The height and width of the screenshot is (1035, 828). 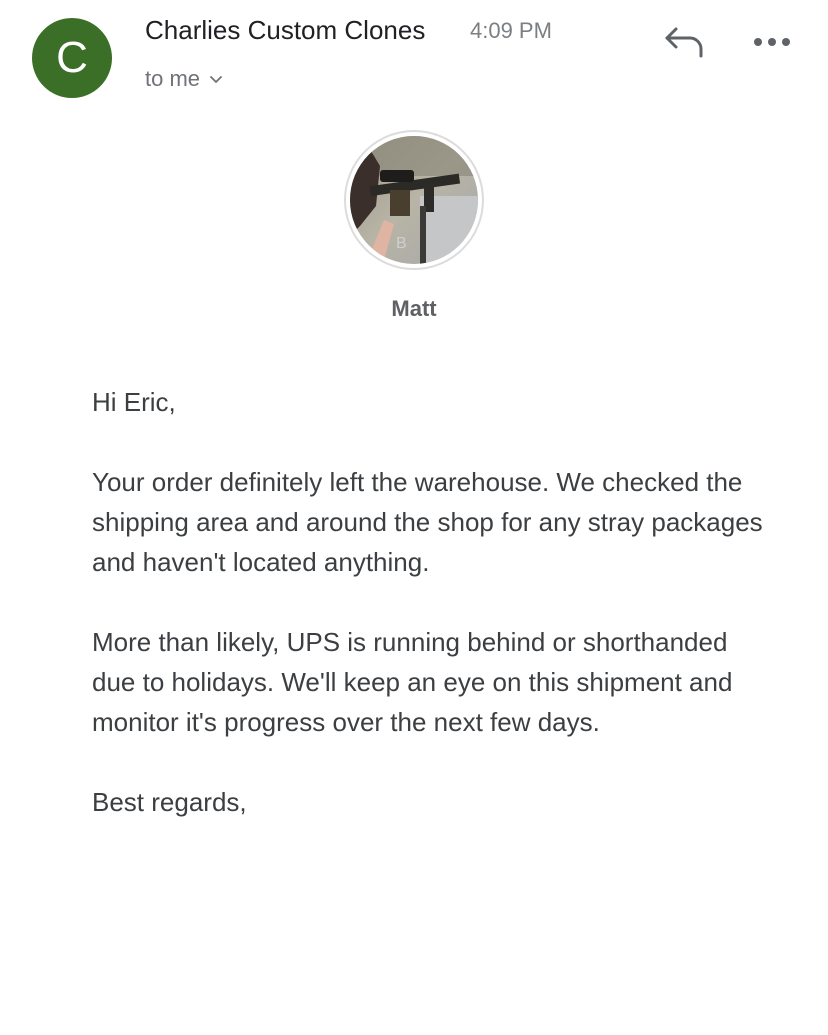 What do you see at coordinates (169, 802) in the screenshot?
I see `email-closing: Best regards,` at bounding box center [169, 802].